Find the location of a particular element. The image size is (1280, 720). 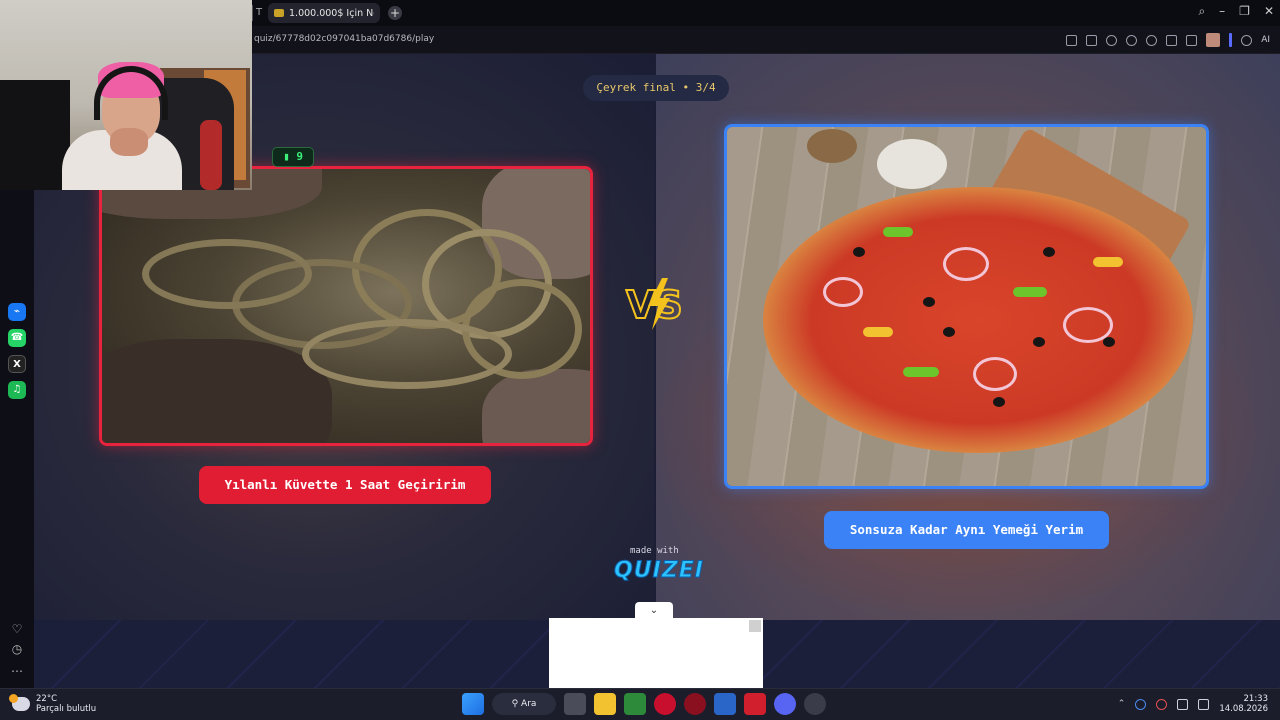

play-icon is located at coordinates (1132, 40).